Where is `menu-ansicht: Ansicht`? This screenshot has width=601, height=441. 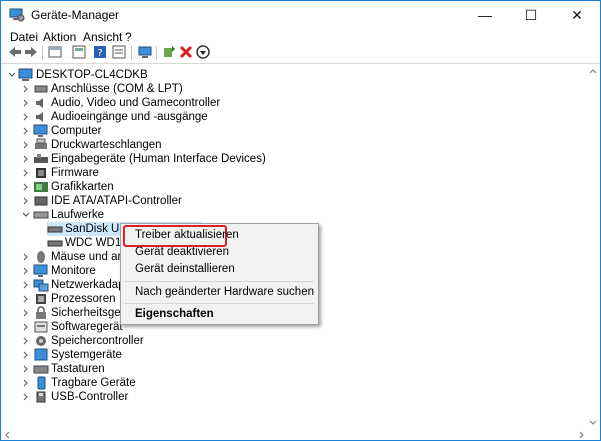
menu-ansicht: Ansicht is located at coordinates (102, 37).